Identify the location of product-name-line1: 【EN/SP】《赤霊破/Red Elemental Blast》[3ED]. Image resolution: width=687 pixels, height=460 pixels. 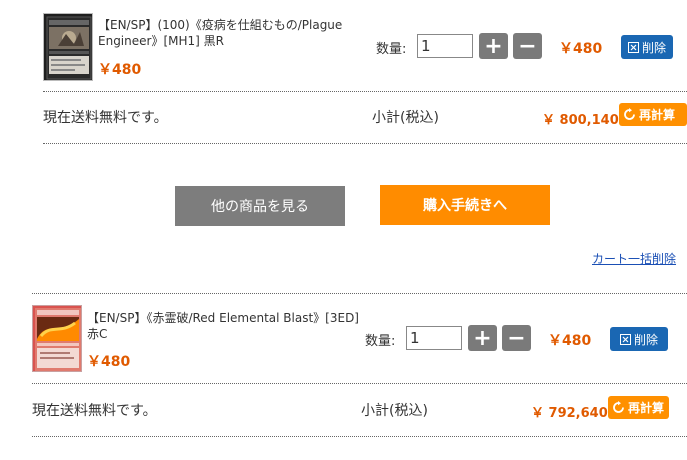
(227, 318).